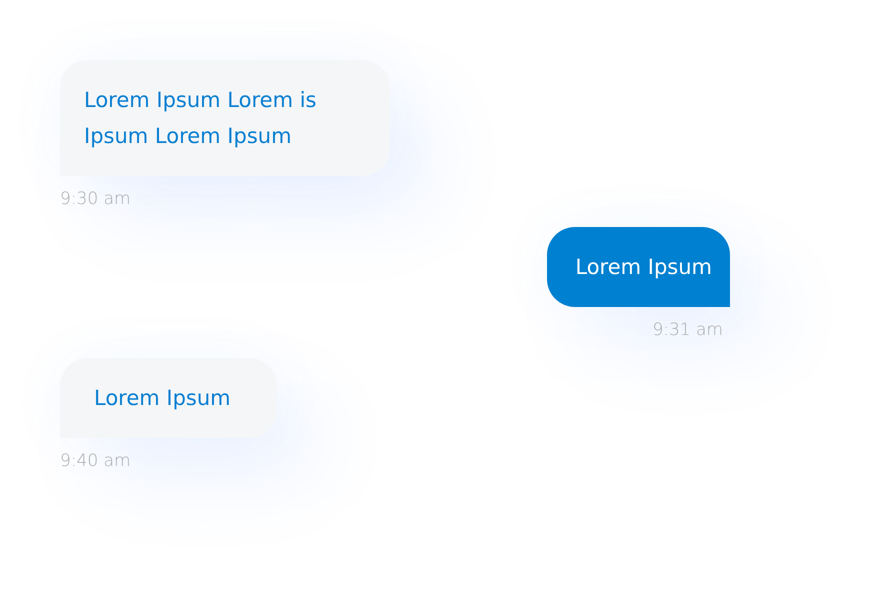  I want to click on timestamp: 9:31 am, so click(687, 330).